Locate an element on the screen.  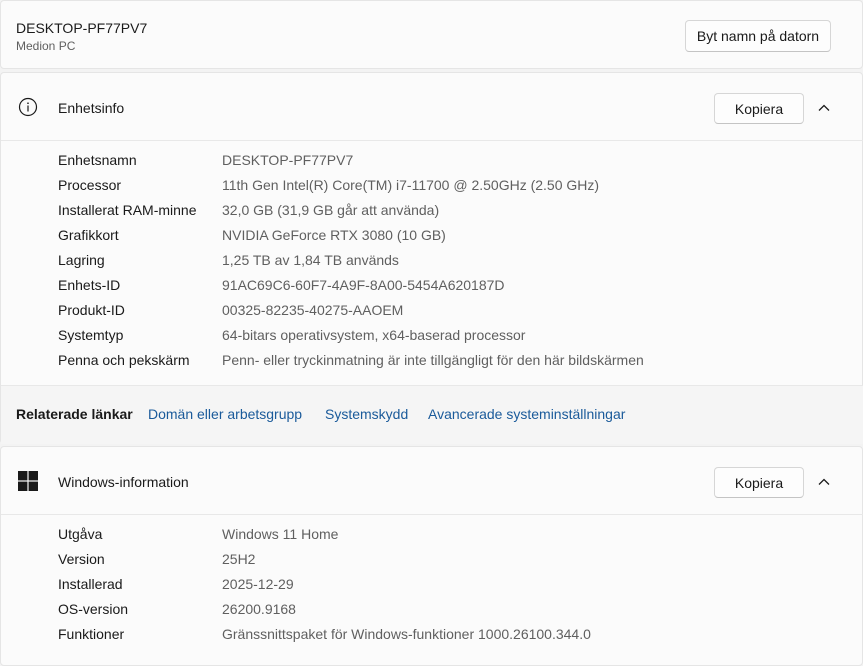
spec-value: 00325-82235-40275-AAOEM is located at coordinates (312, 310).